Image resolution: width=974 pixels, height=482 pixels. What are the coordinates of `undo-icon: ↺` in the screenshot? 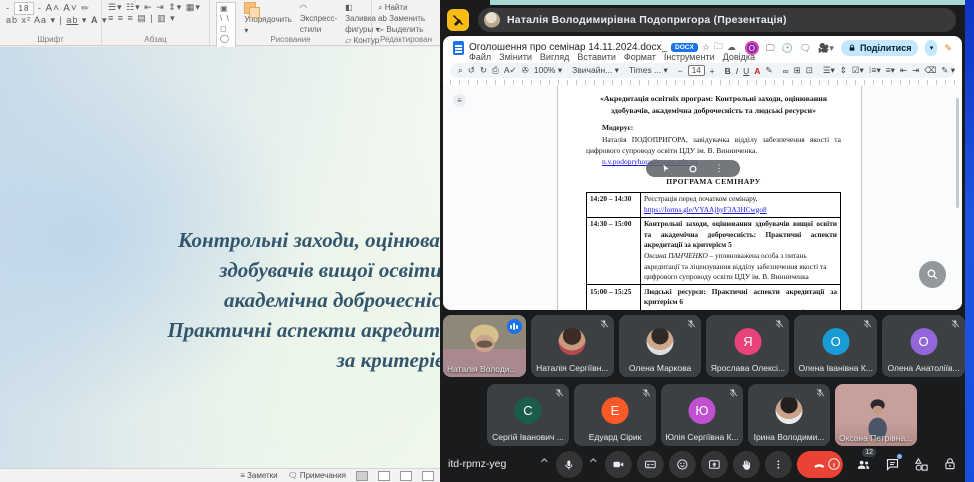 It's located at (471, 70).